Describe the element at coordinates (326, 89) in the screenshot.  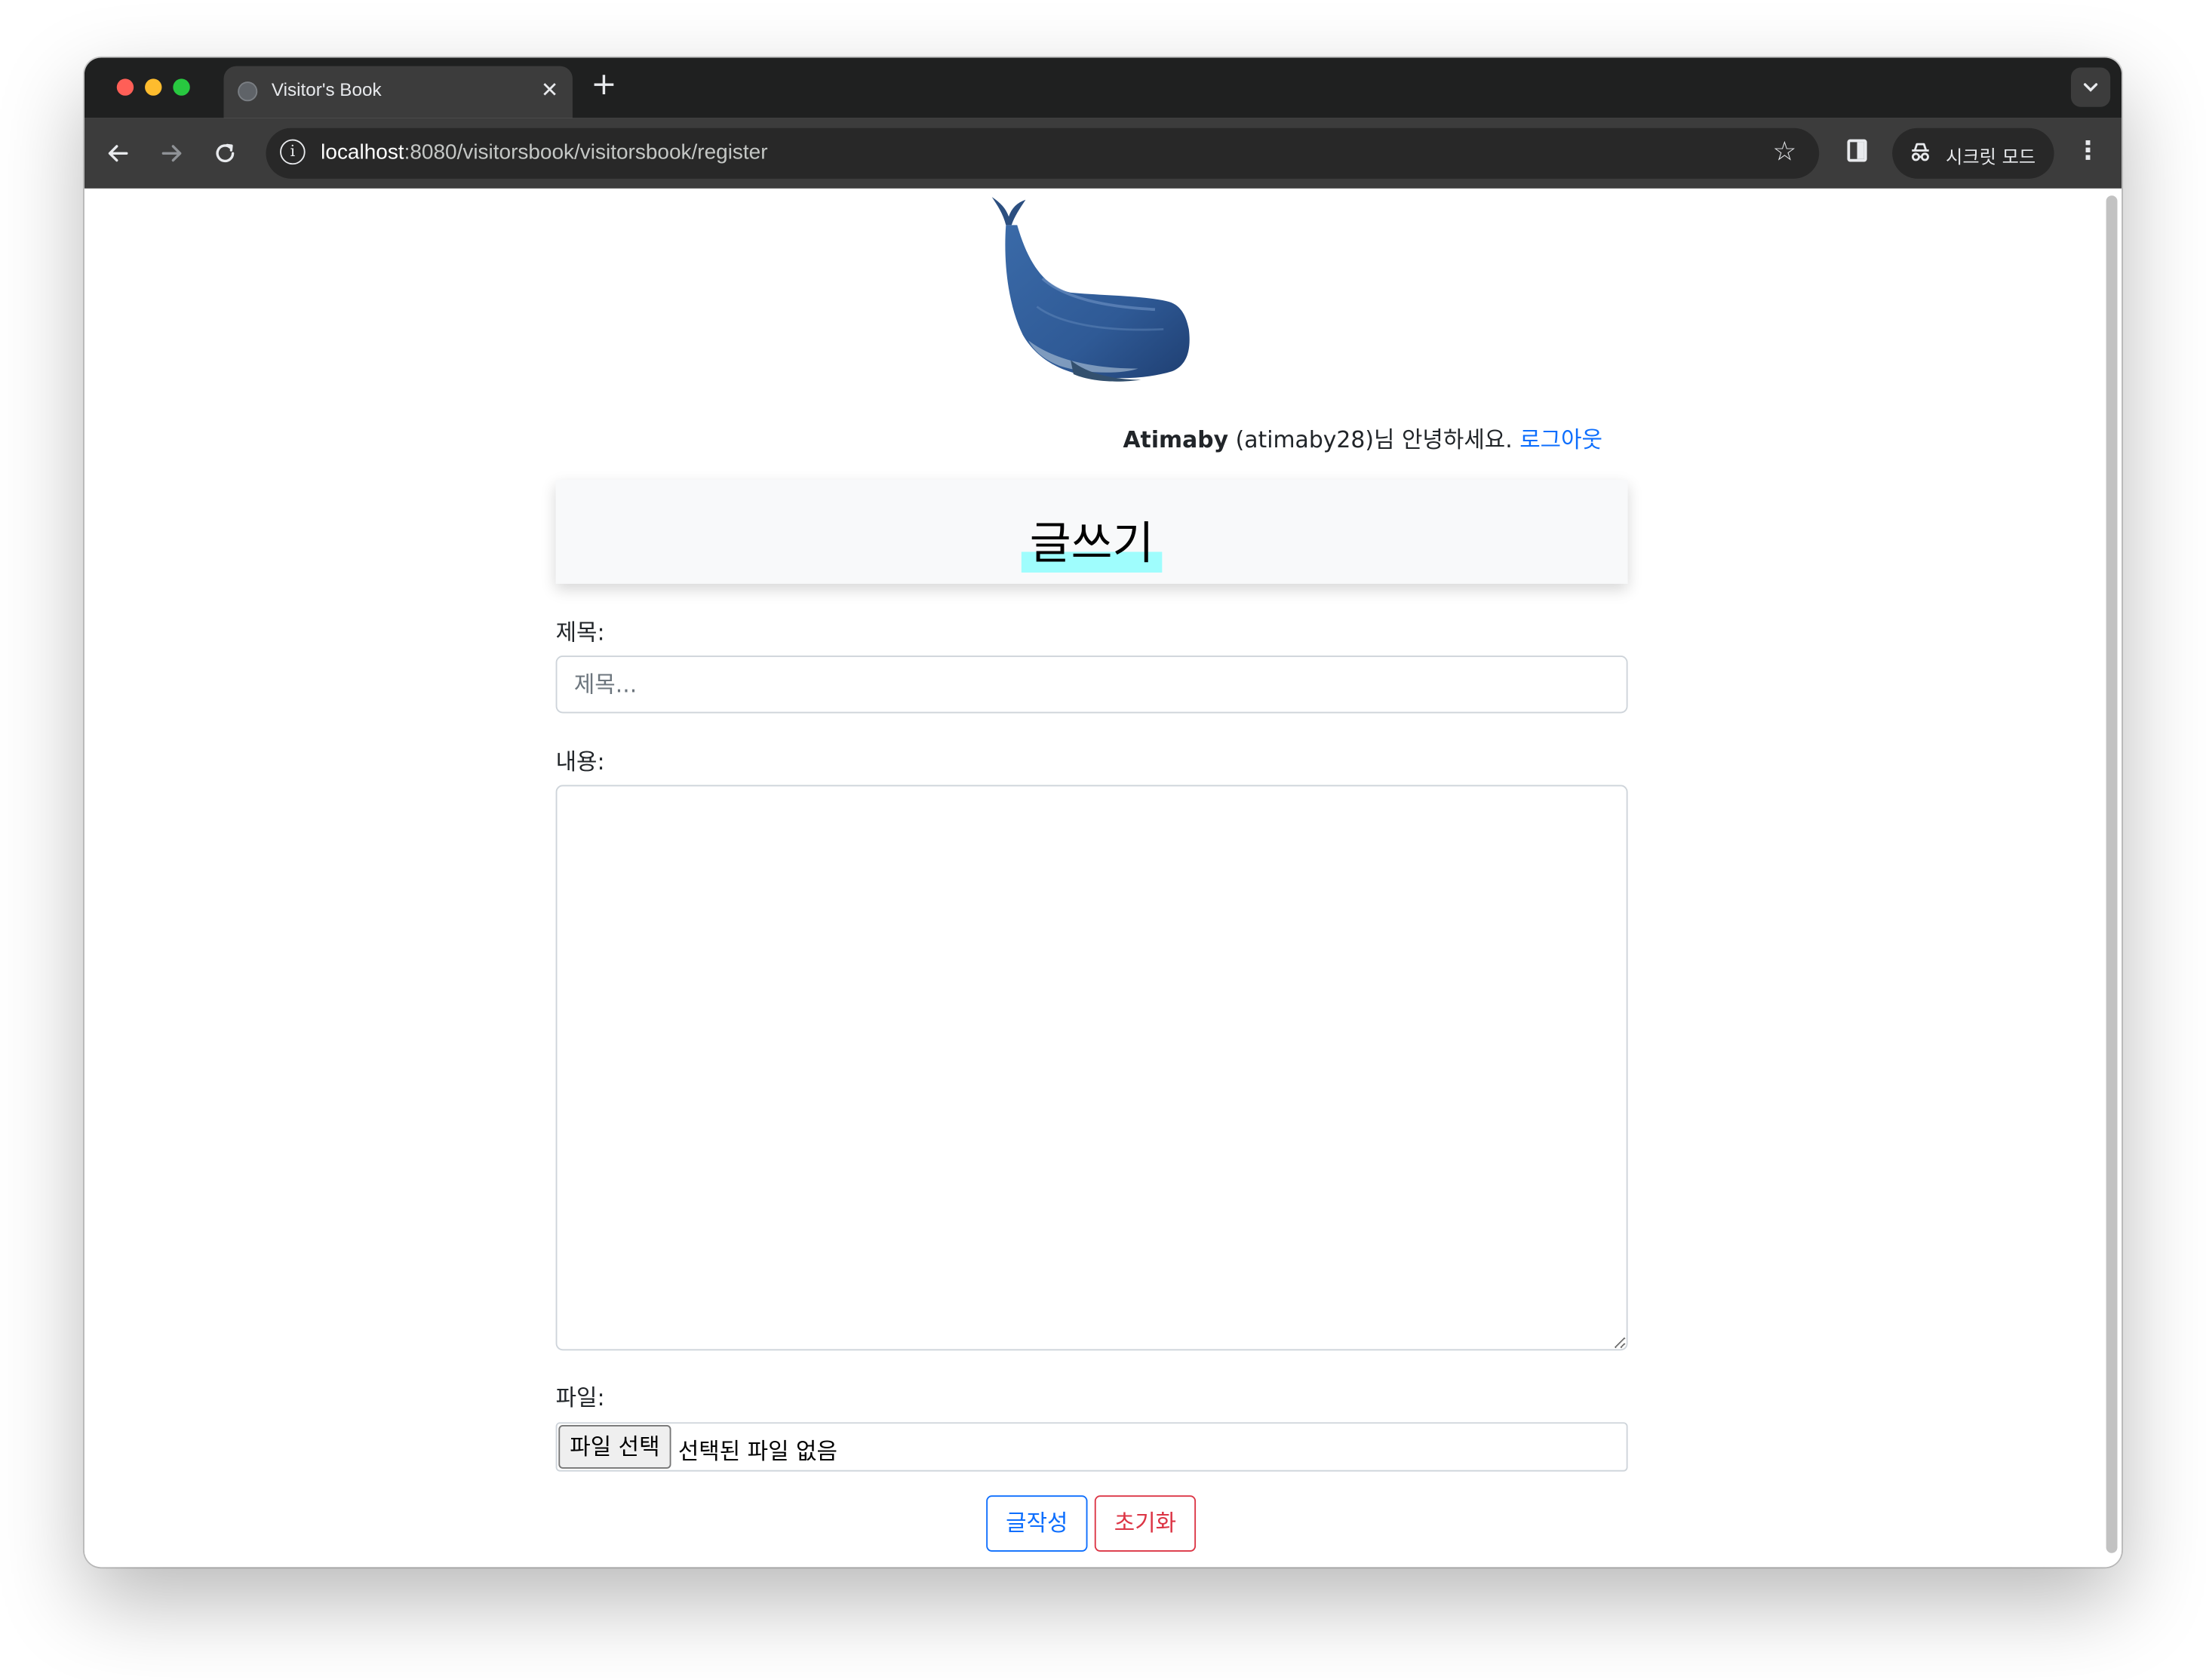
I see `tab-title: Visitor's Book` at that location.